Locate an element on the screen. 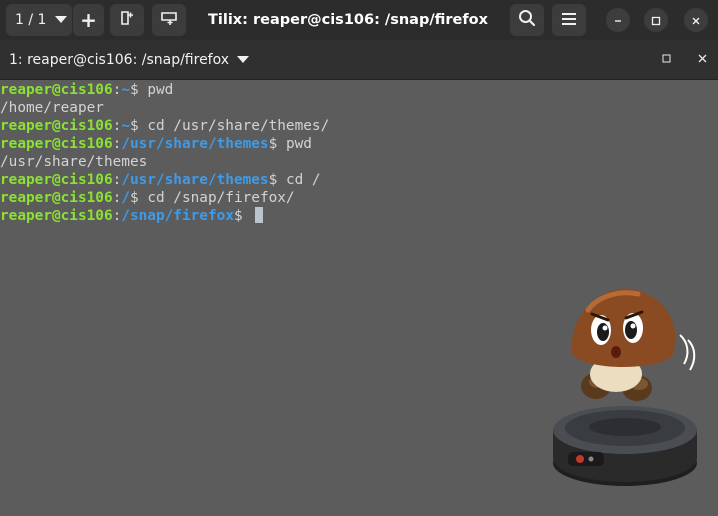 The width and height of the screenshot is (718, 516). terminal-prompt-line: reaper@cis106:/snap/firefox$ is located at coordinates (164, 216).